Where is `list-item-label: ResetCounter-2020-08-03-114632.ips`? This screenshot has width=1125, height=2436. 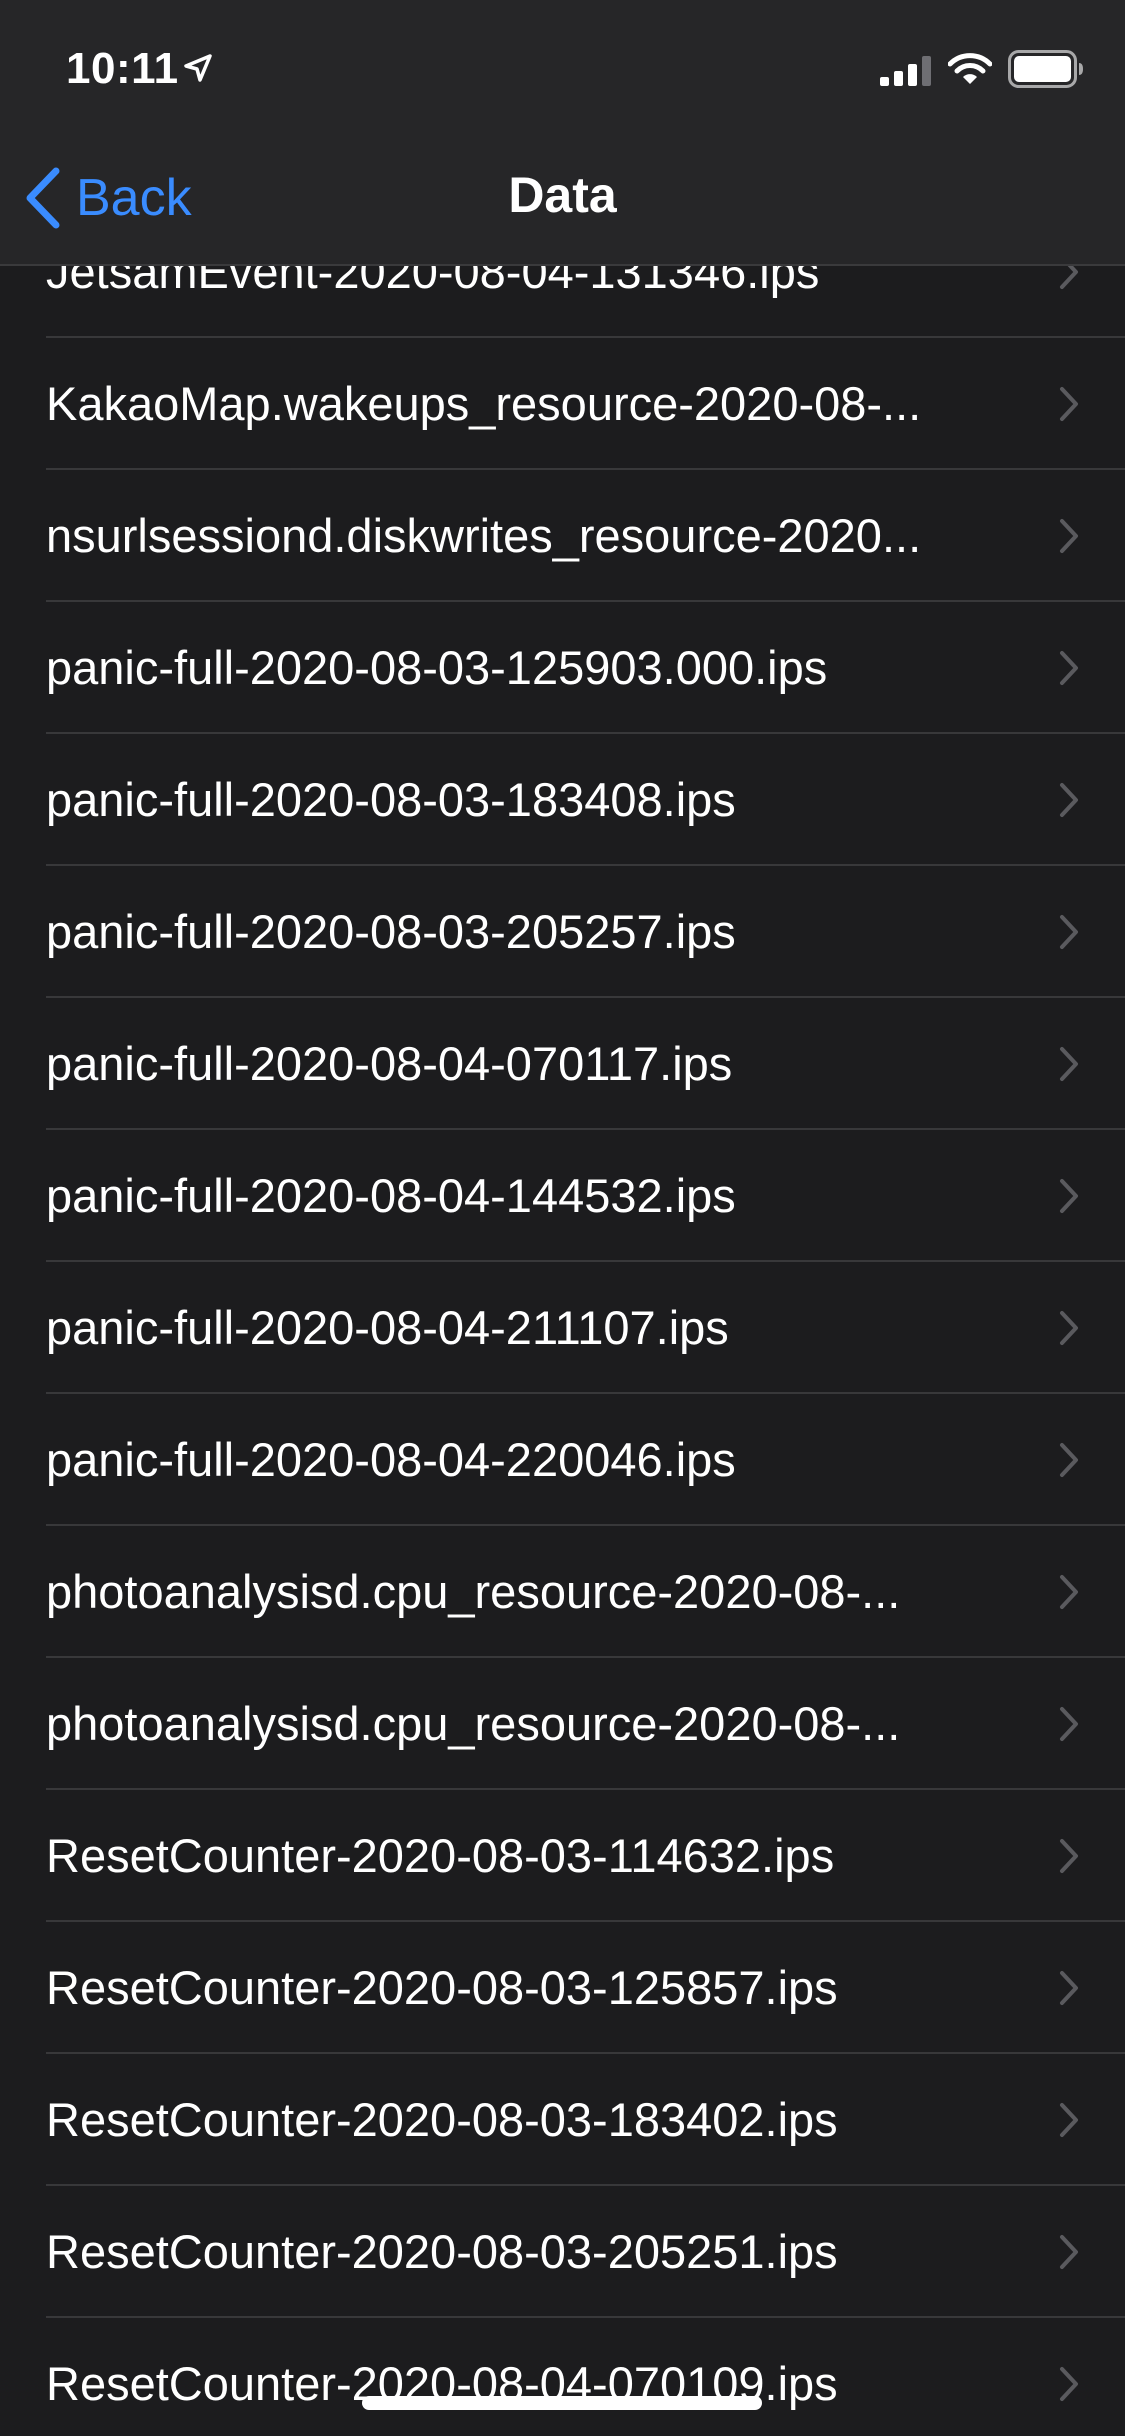
list-item-label: ResetCounter-2020-08-03-114632.ips is located at coordinates (440, 1855).